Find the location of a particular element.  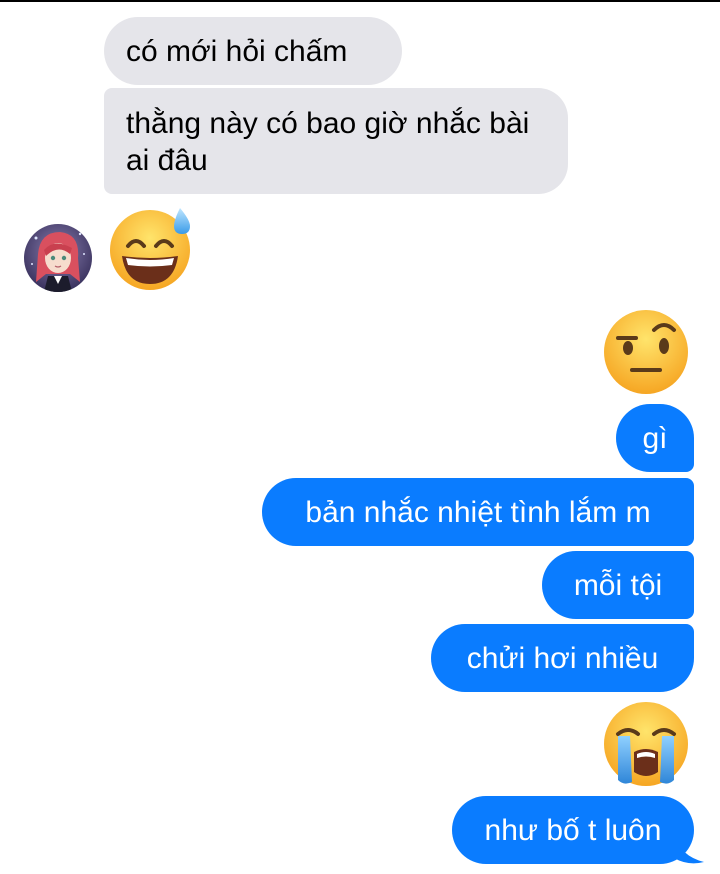

sender-avatar is located at coordinates (58, 258).